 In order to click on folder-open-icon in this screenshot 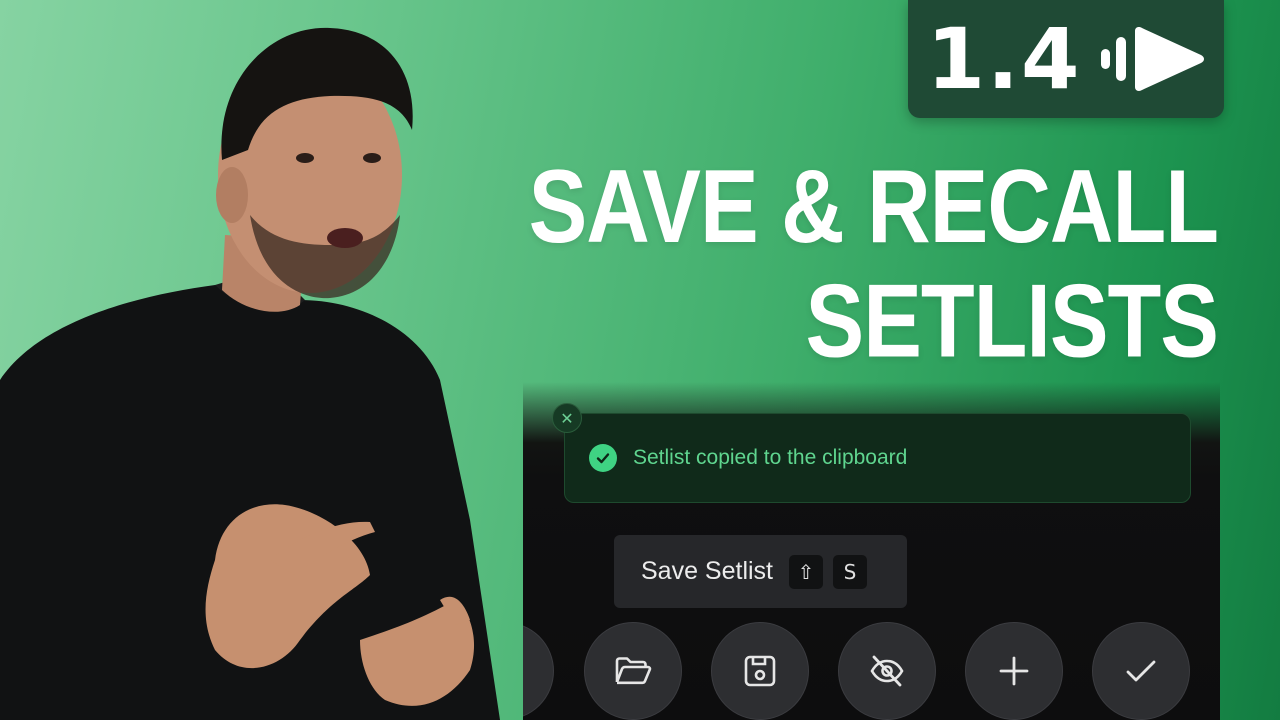, I will do `click(633, 671)`.